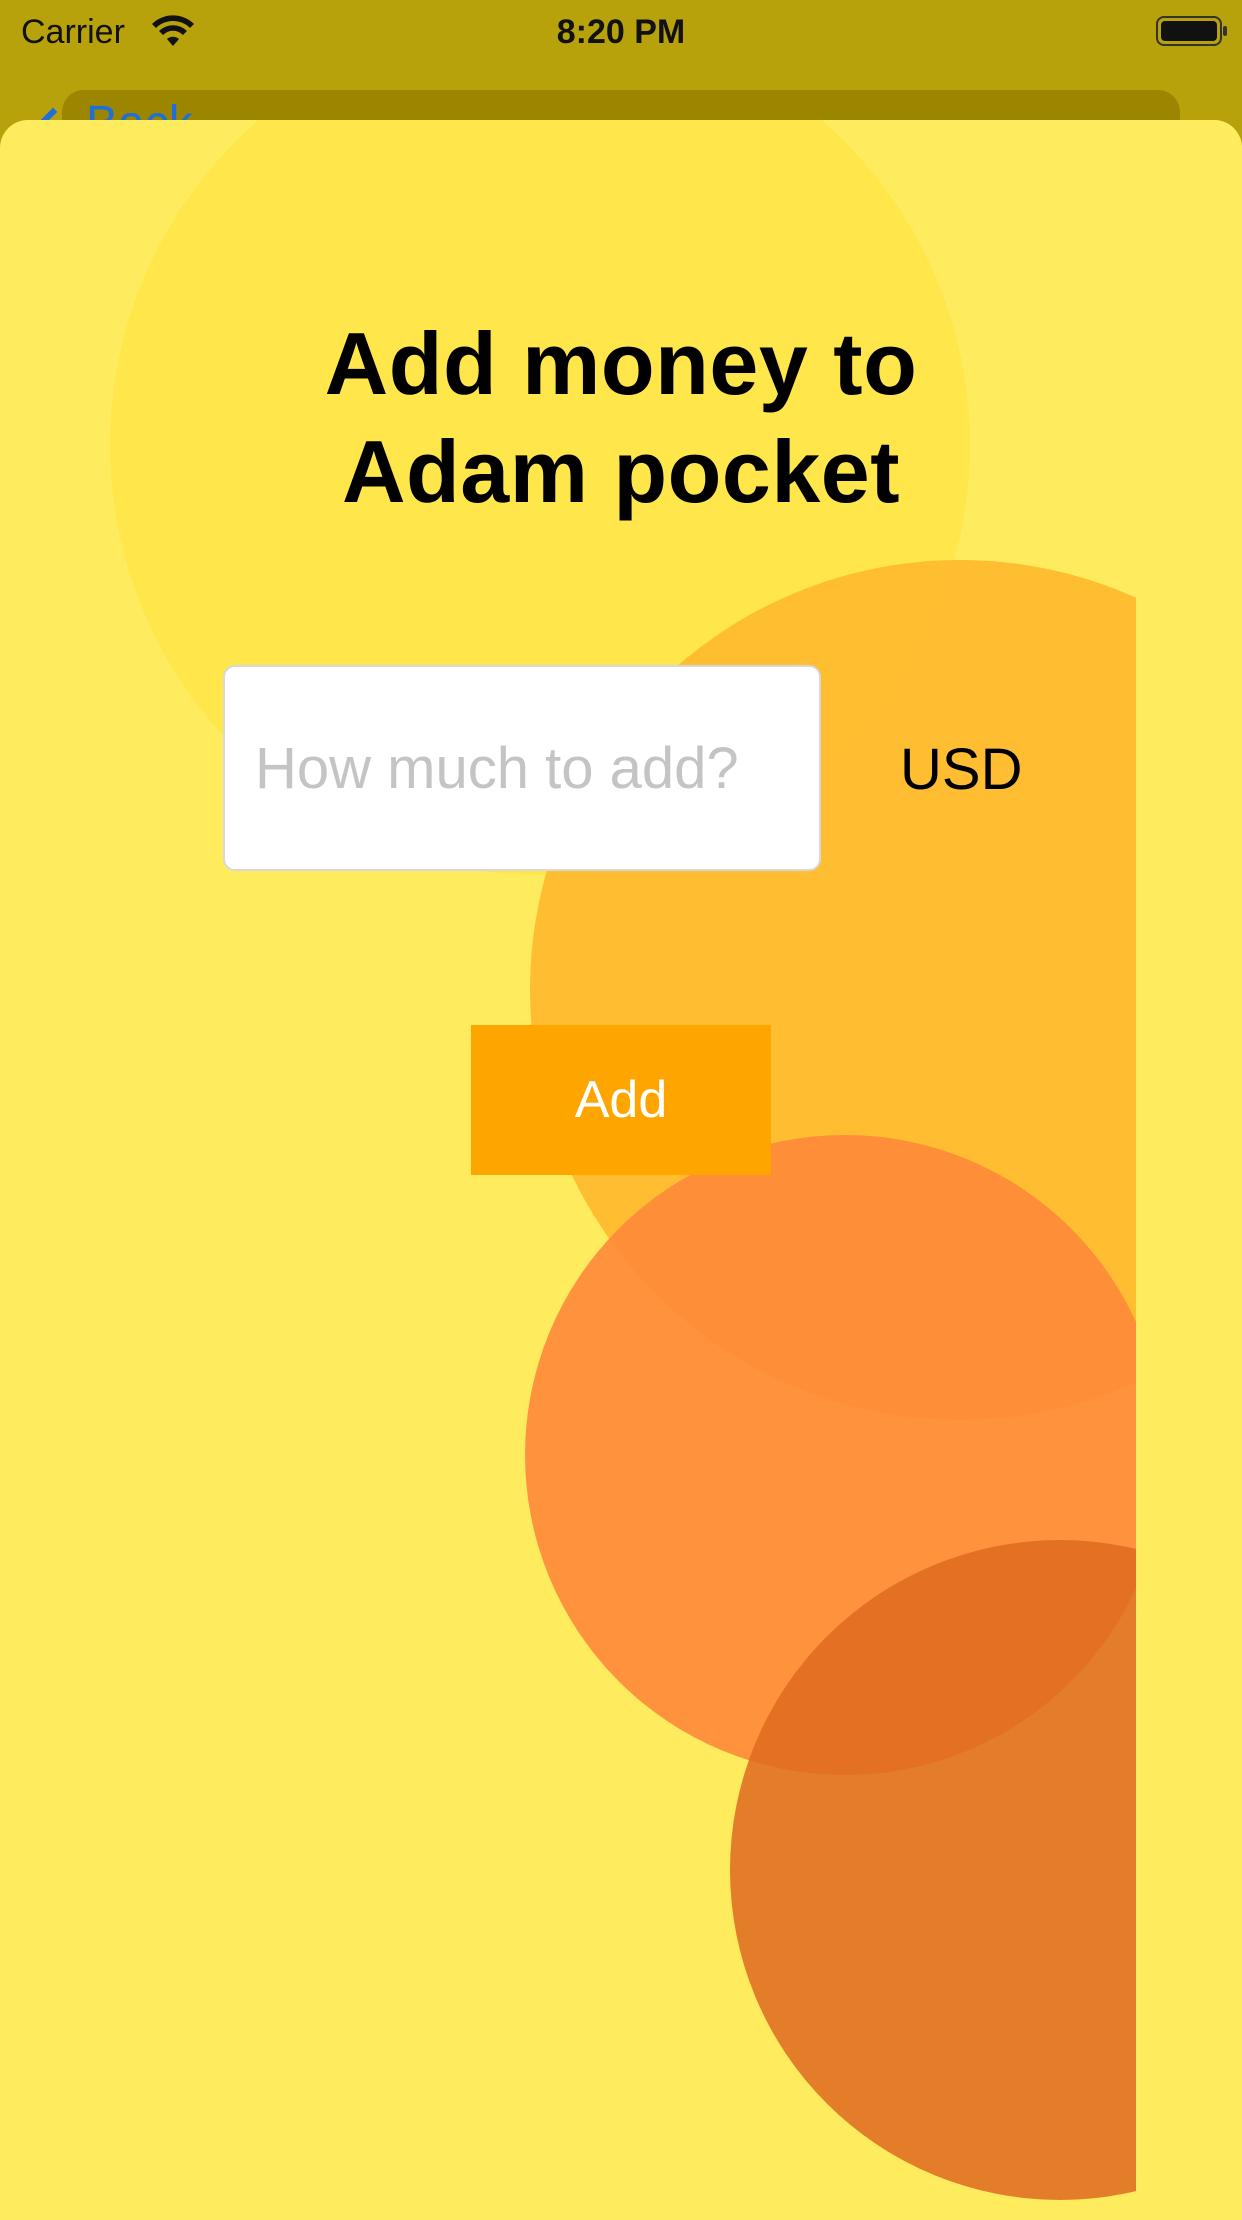  I want to click on clock-label: 8:20 PM, so click(621, 32).